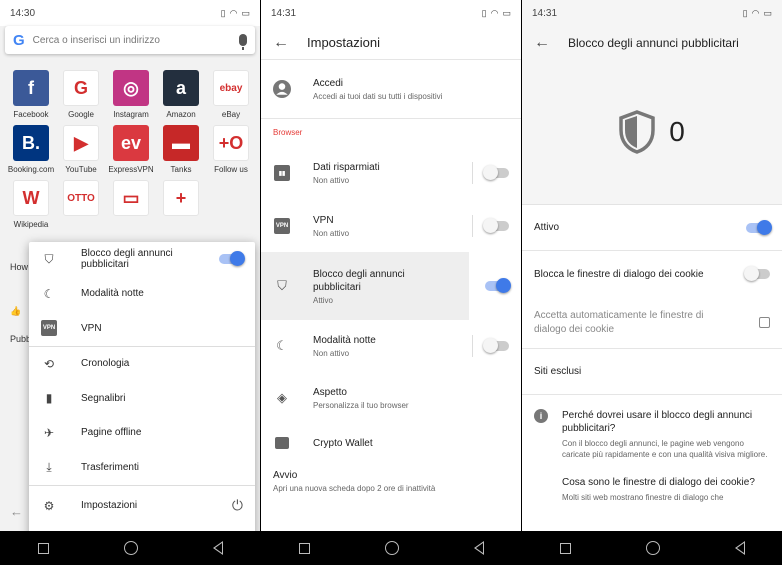 Image resolution: width=782 pixels, height=565 pixels. Describe the element at coordinates (391, 398) in the screenshot. I see `appearance-row: ◈ Aspetto Personalizza il tuo browser` at that location.